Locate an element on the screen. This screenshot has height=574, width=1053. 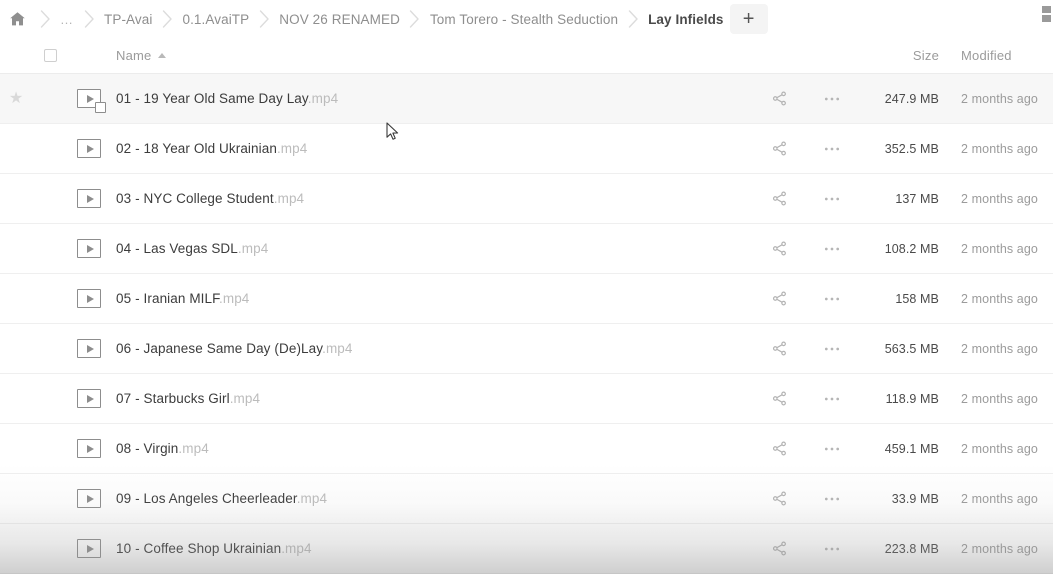
file-name-cell: 08 - Virgin.mp4 is located at coordinates (432, 449).